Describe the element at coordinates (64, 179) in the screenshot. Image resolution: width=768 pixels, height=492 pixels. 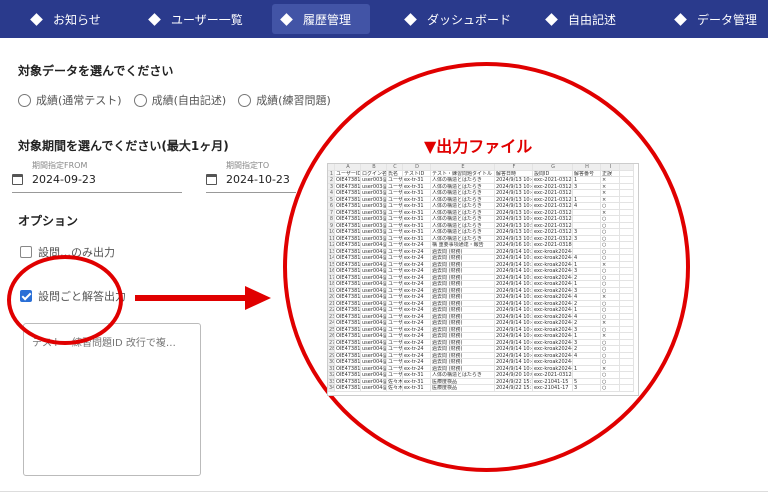
I see `date-from-value: 2024-09-23` at that location.